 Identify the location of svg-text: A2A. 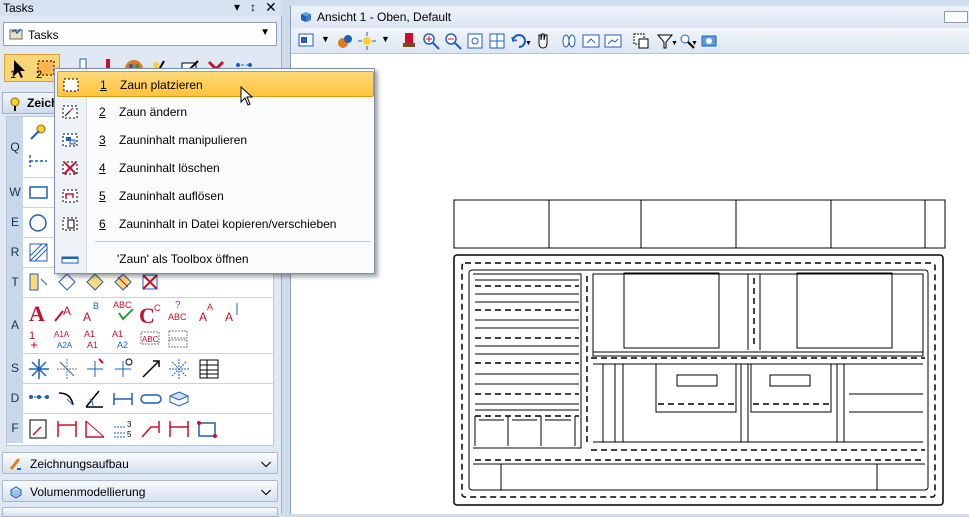
(65, 345).